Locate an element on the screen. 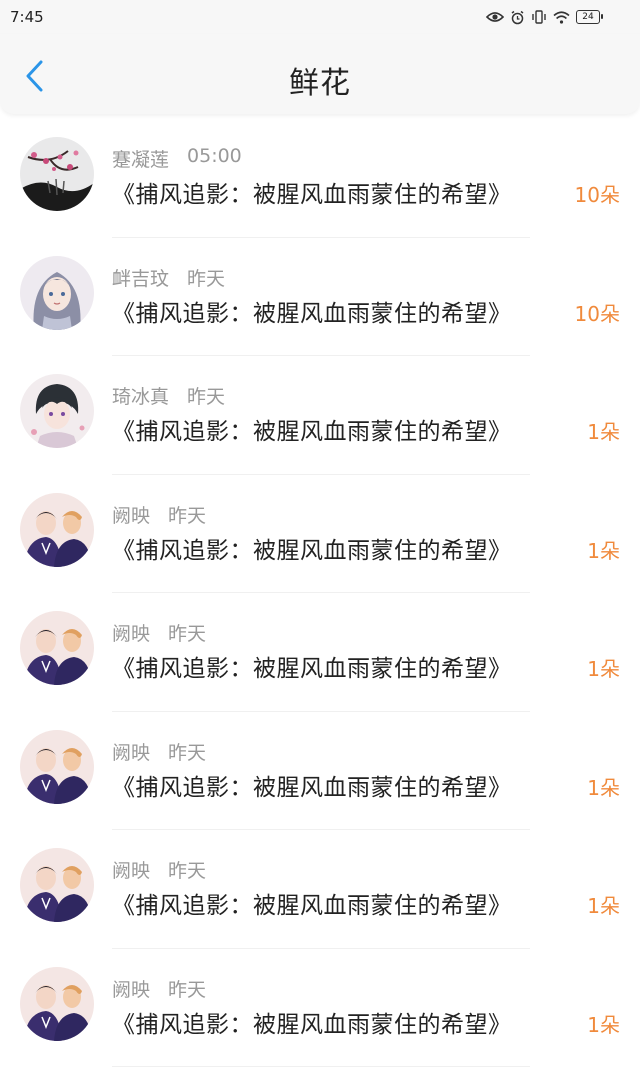 This screenshot has height=1067, width=640. anime-boy-avatar-icon is located at coordinates (57, 411).